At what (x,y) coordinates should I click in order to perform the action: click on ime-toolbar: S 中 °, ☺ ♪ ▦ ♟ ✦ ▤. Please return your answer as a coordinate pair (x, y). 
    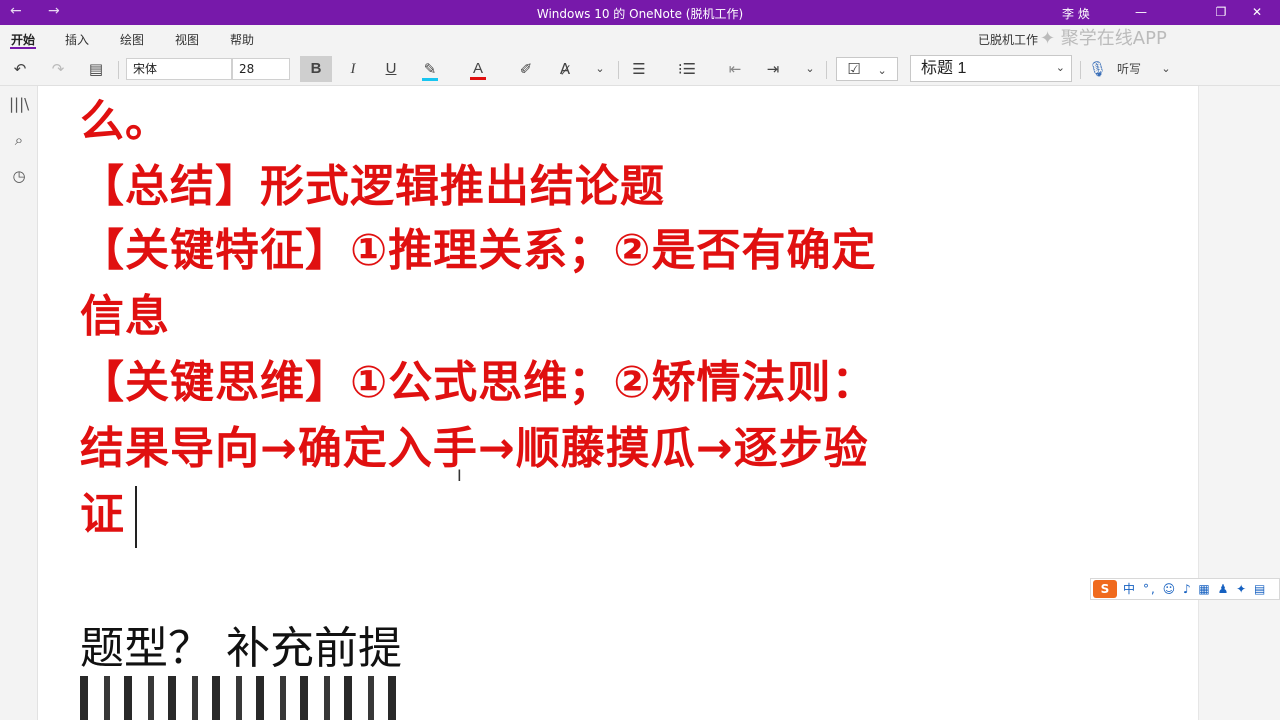
    Looking at the image, I should click on (1185, 589).